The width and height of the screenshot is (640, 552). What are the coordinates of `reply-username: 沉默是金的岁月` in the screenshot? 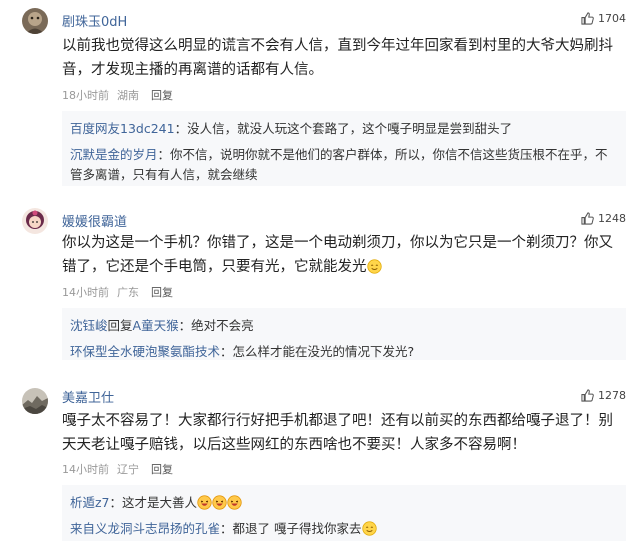 It's located at (114, 154).